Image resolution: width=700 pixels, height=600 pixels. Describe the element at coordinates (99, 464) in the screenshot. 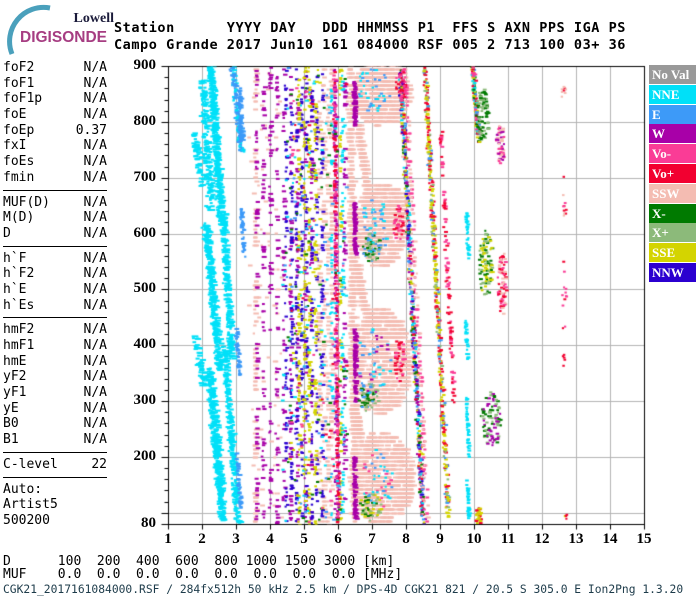

I see `param-value: 22` at that location.